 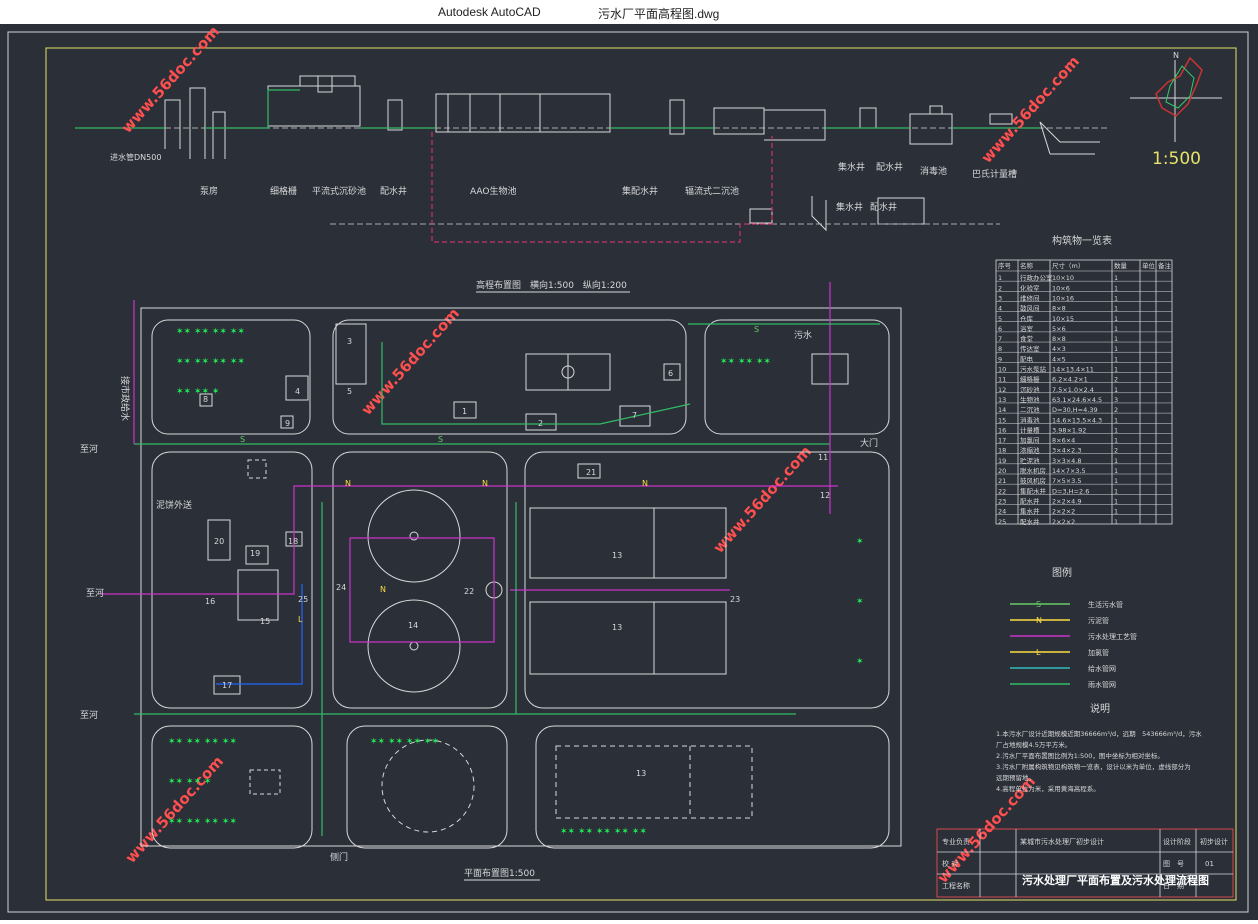 What do you see at coordinates (1149, 265) in the screenshot?
I see `table-header-cell: 单位` at bounding box center [1149, 265].